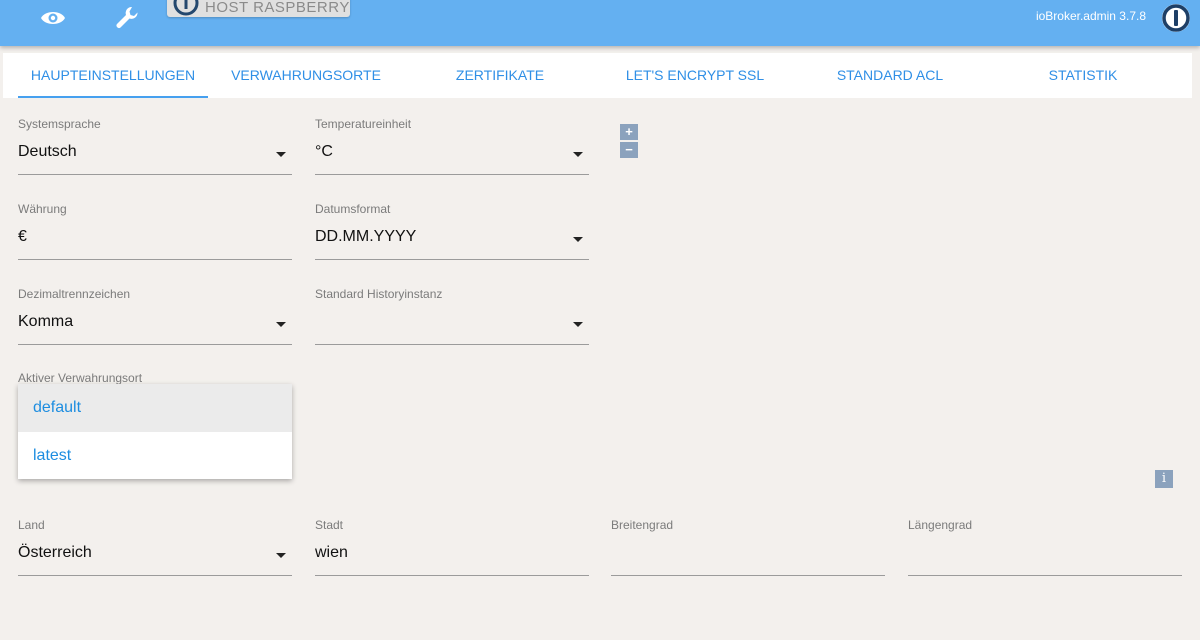  Describe the element at coordinates (329, 525) in the screenshot. I see `field-label: Stadt` at that location.